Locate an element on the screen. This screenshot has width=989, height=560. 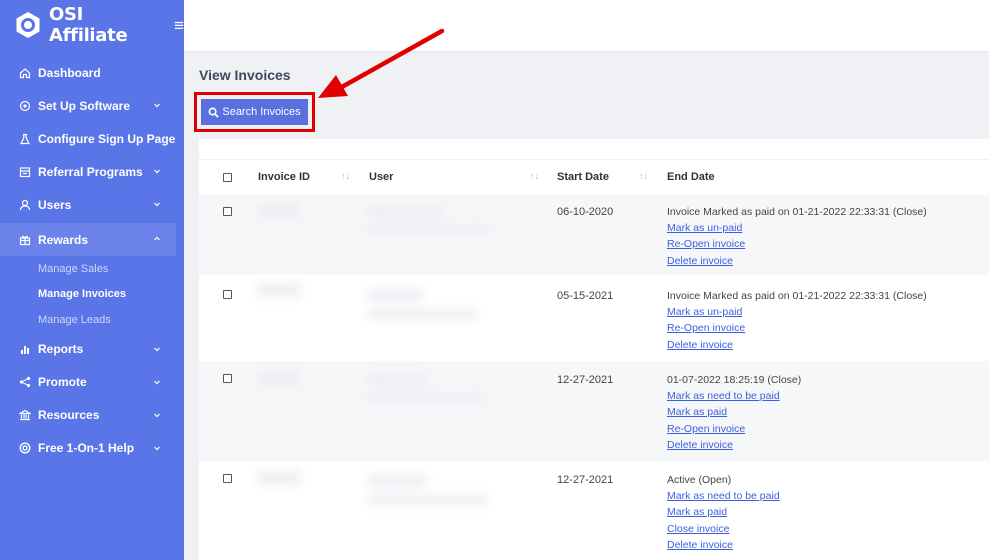
sidebar-item-configure-sign-up: Configure Sign Up Page is located at coordinates (92, 138).